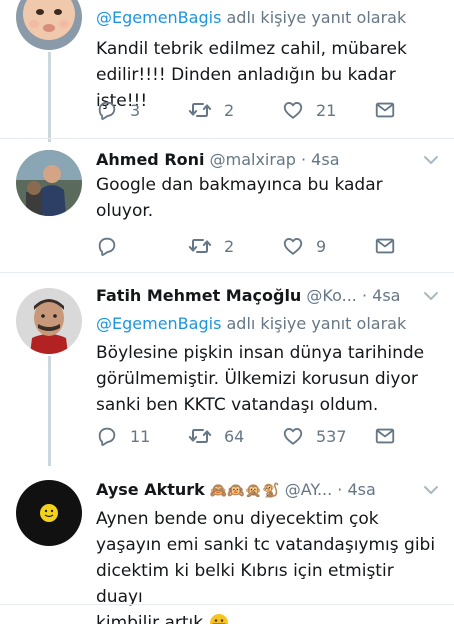 This screenshot has width=454, height=624. What do you see at coordinates (140, 436) in the screenshot?
I see `reply-count: 11` at bounding box center [140, 436].